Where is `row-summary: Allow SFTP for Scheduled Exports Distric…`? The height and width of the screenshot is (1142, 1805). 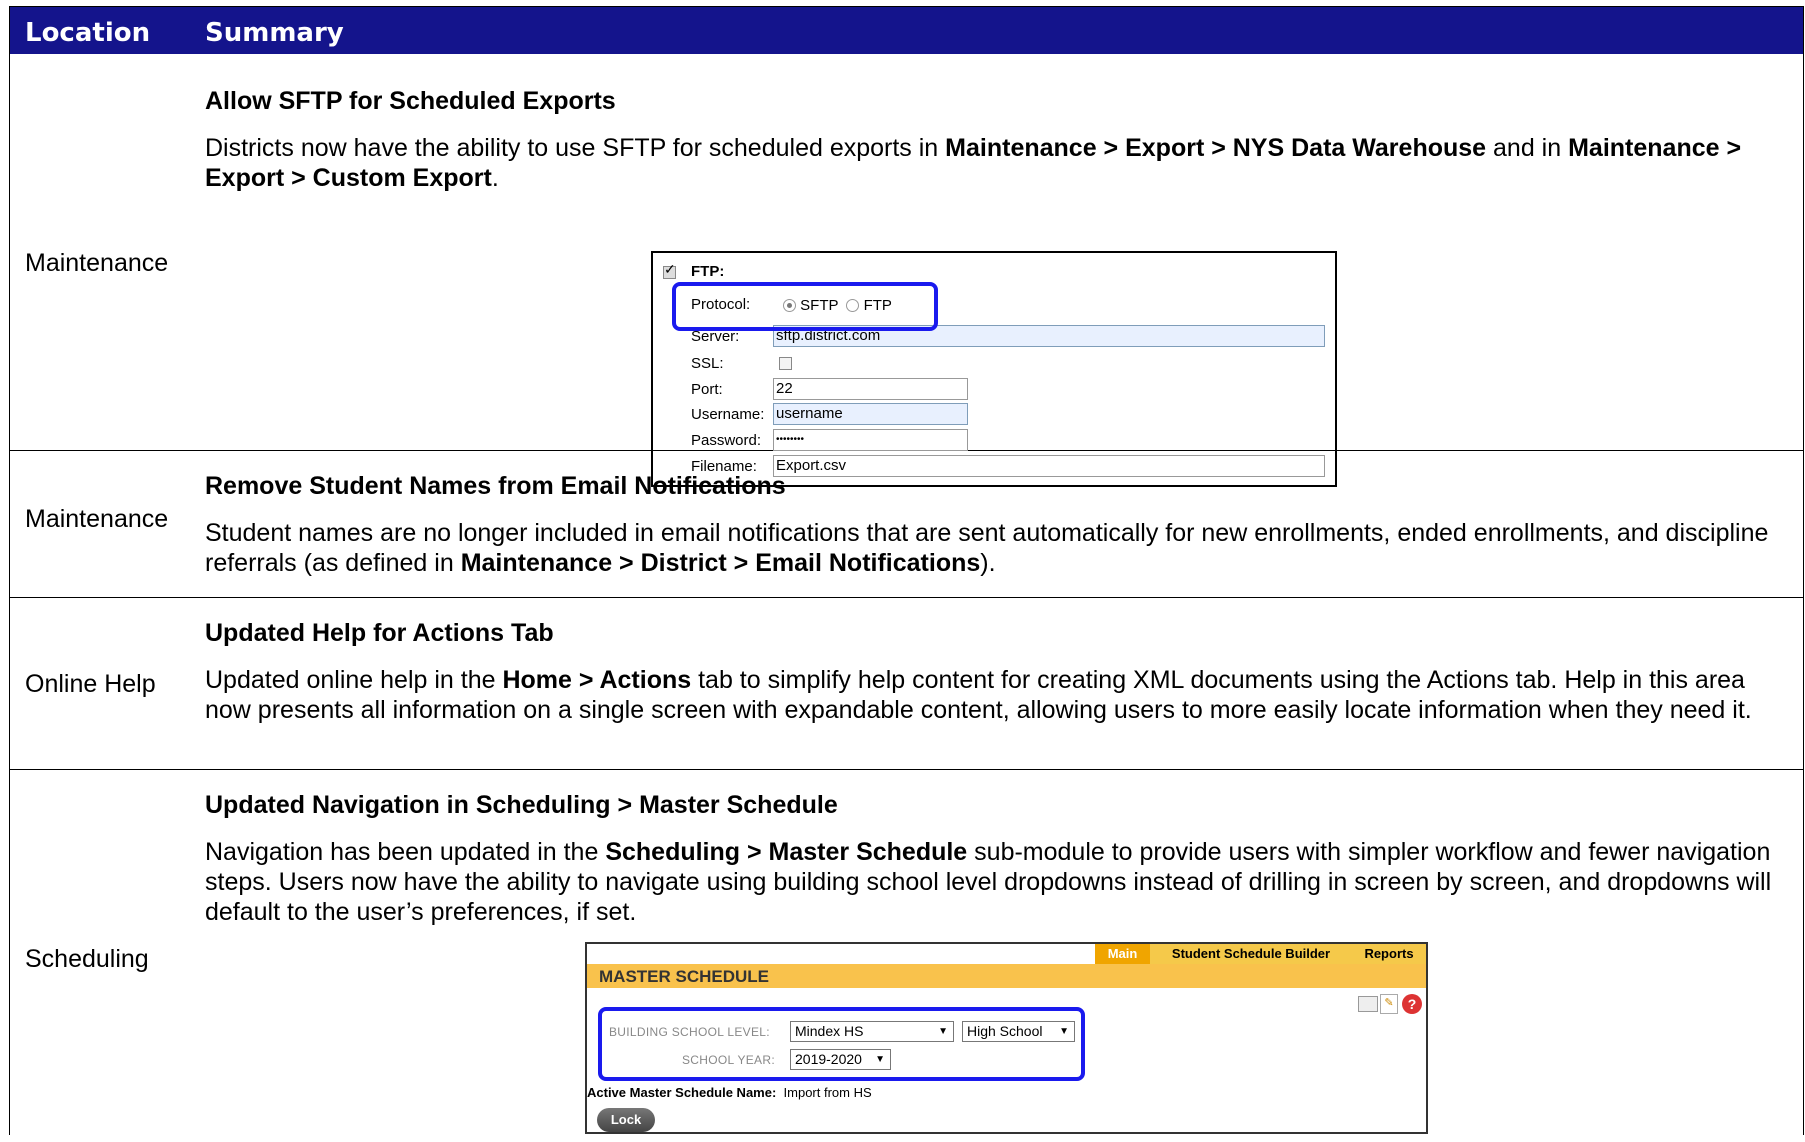
row-summary: Allow SFTP for Scheduled Exports Distric… is located at coordinates (994, 139).